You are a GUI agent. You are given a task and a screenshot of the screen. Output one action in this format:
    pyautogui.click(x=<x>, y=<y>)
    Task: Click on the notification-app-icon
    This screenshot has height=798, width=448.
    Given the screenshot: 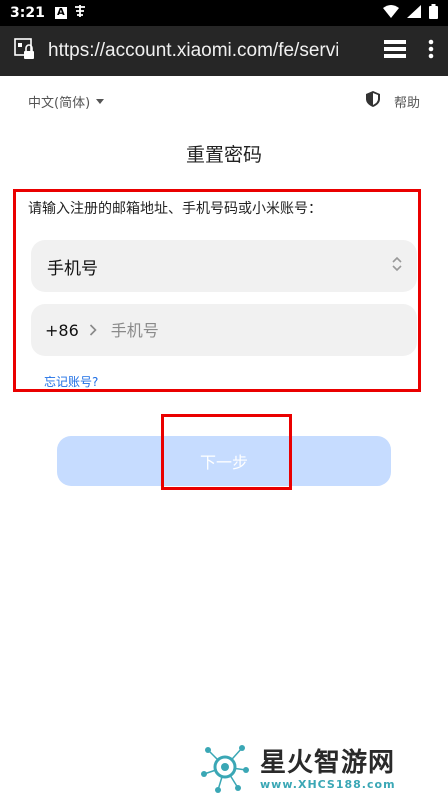 What is the action you would take?
    pyautogui.click(x=80, y=13)
    